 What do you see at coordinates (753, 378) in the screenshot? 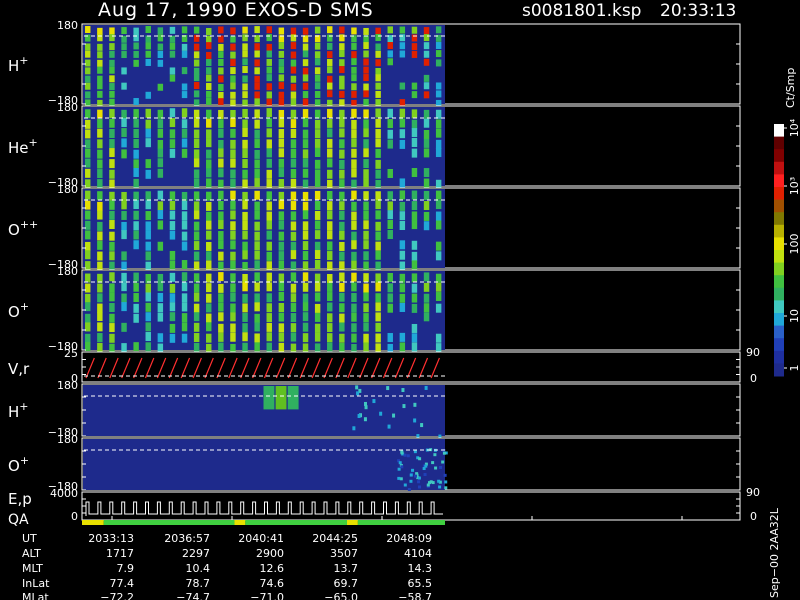
I see `right-axis-bottom-label: 0` at bounding box center [753, 378].